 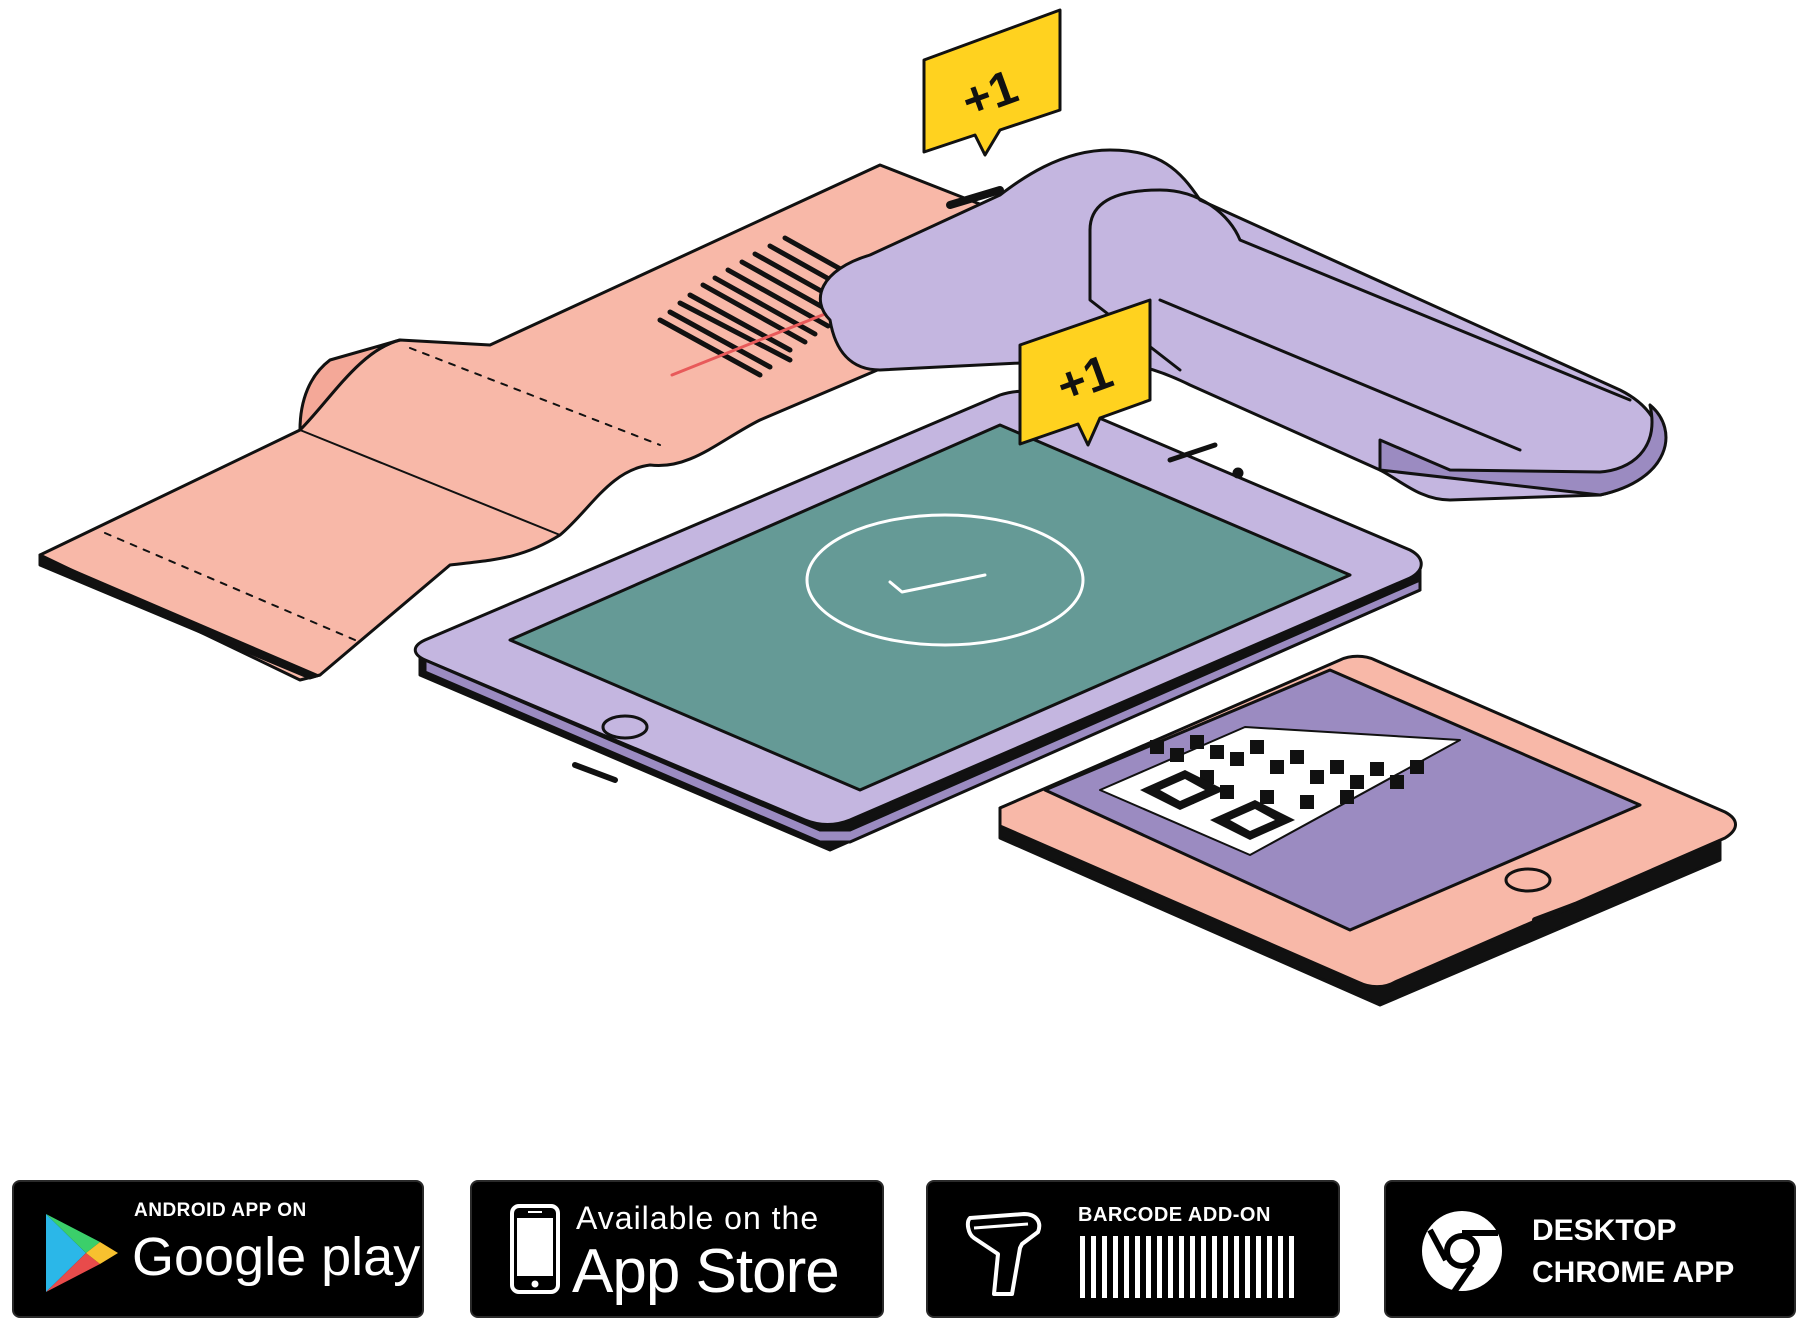 I want to click on google-play-icon, so click(x=82, y=1253).